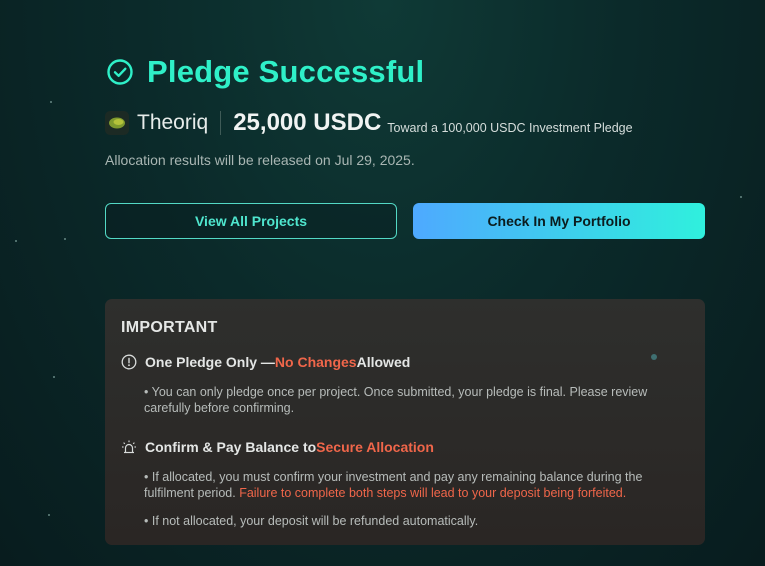 The height and width of the screenshot is (566, 765). What do you see at coordinates (654, 357) in the screenshot?
I see `indicator-dot` at bounding box center [654, 357].